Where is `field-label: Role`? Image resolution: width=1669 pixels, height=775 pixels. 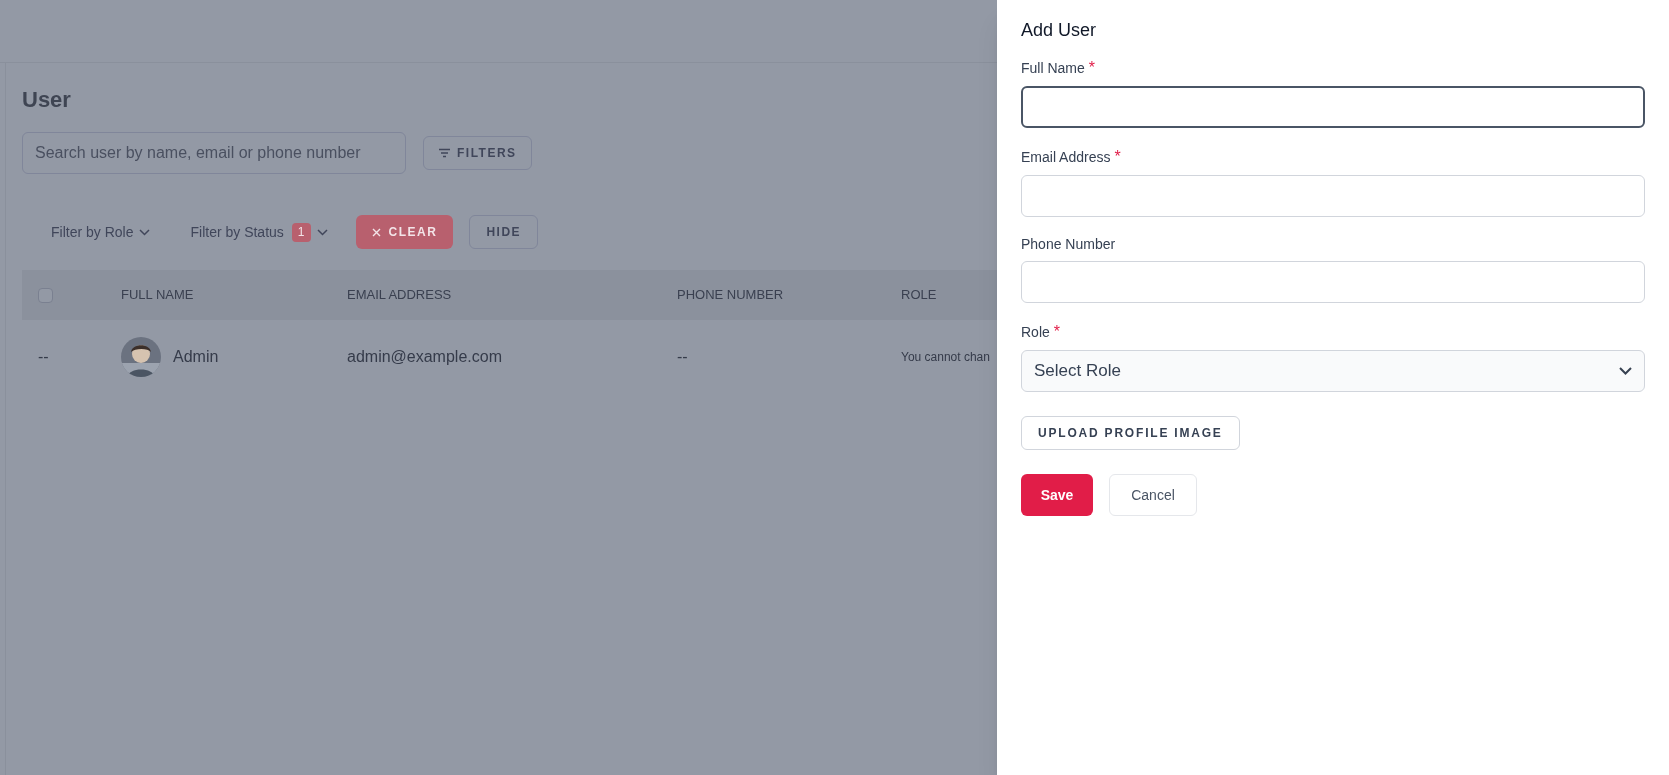
field-label: Role is located at coordinates (1035, 332).